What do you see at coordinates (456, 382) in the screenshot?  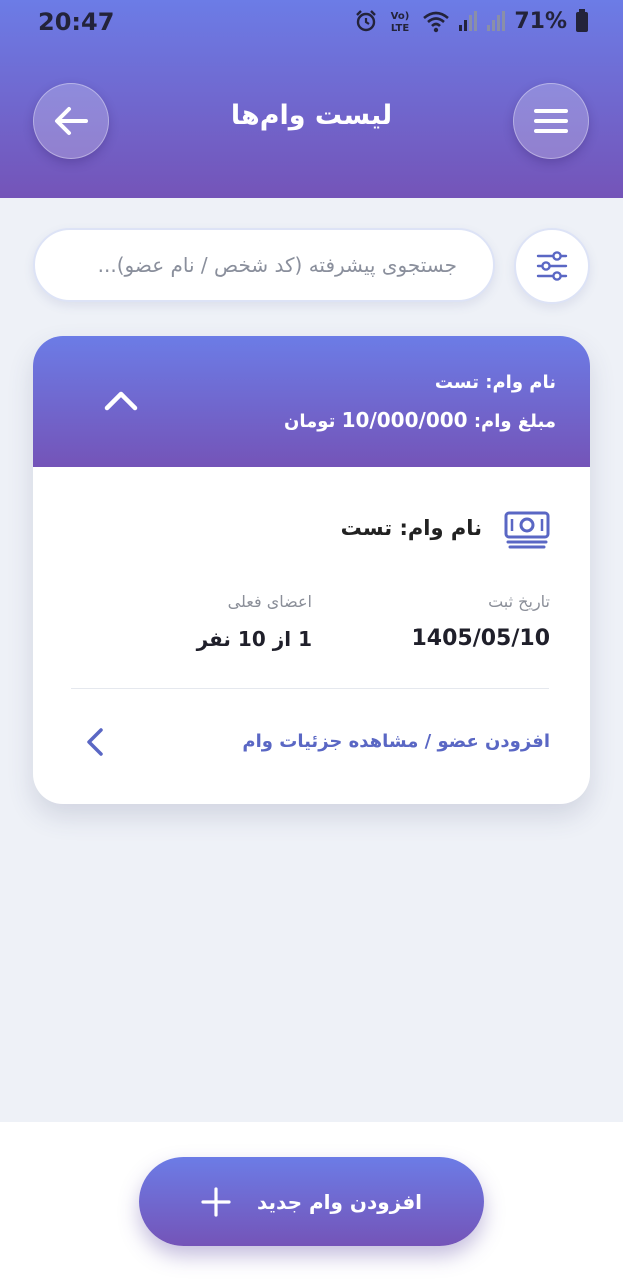 I see `loan-name-value: تست` at bounding box center [456, 382].